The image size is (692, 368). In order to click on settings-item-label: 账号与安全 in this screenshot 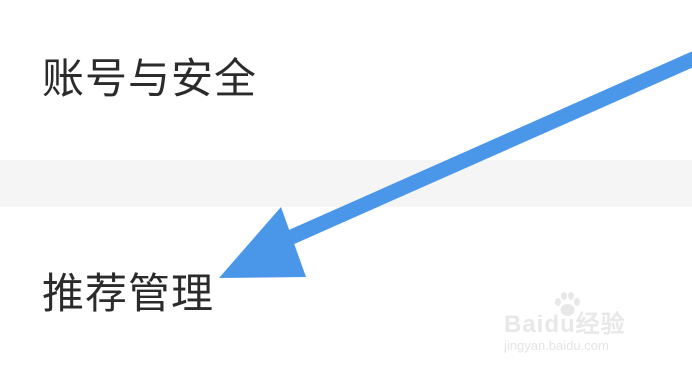, I will do `click(150, 78)`.